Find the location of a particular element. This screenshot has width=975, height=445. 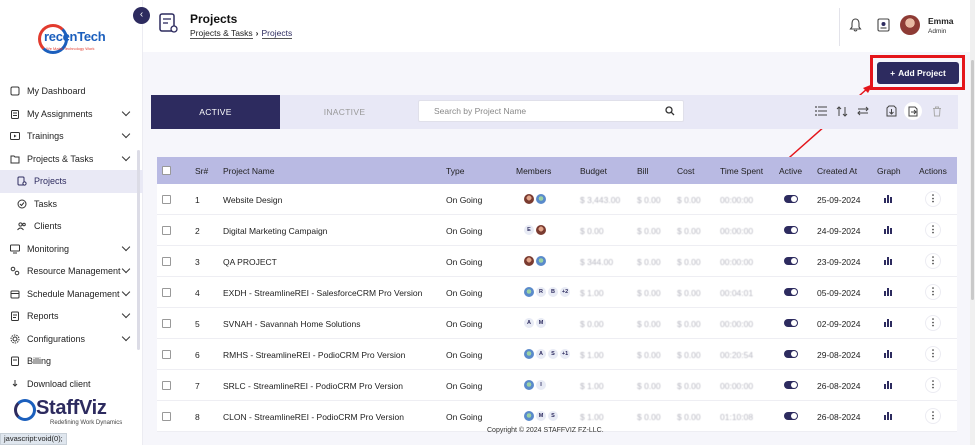

column-header-members: Members is located at coordinates (533, 171).